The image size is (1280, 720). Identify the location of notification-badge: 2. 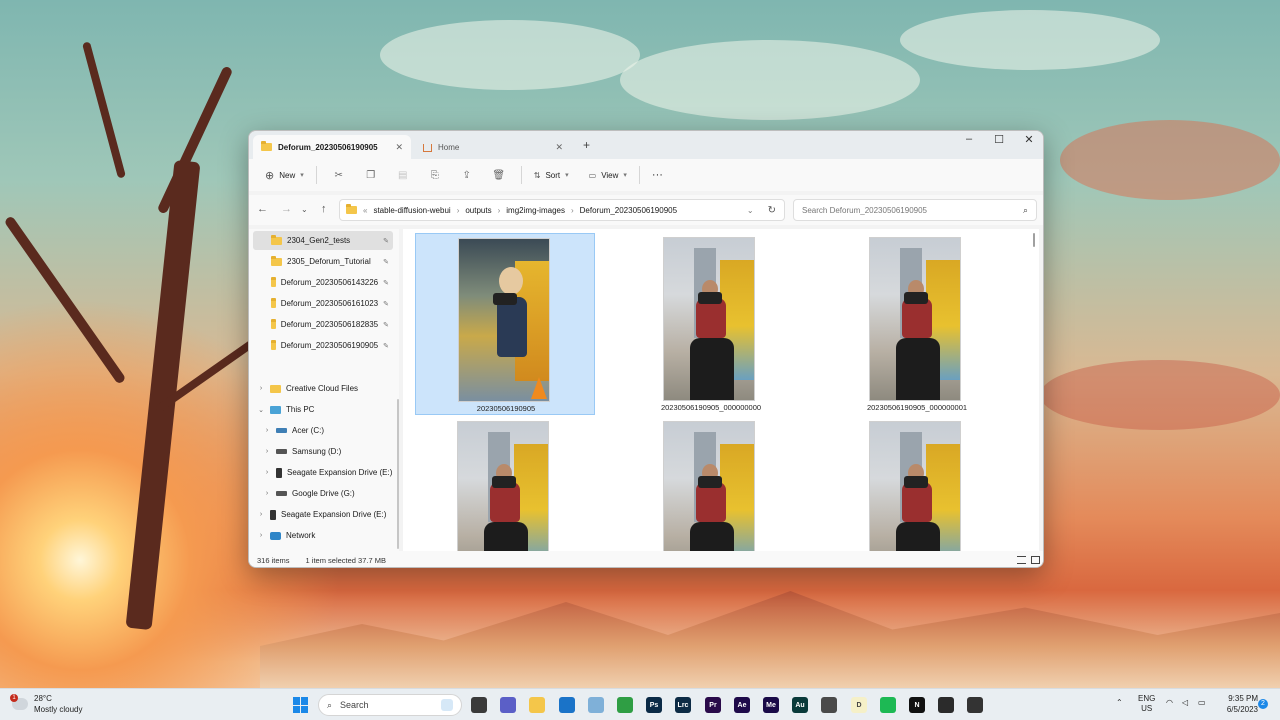
(1263, 704).